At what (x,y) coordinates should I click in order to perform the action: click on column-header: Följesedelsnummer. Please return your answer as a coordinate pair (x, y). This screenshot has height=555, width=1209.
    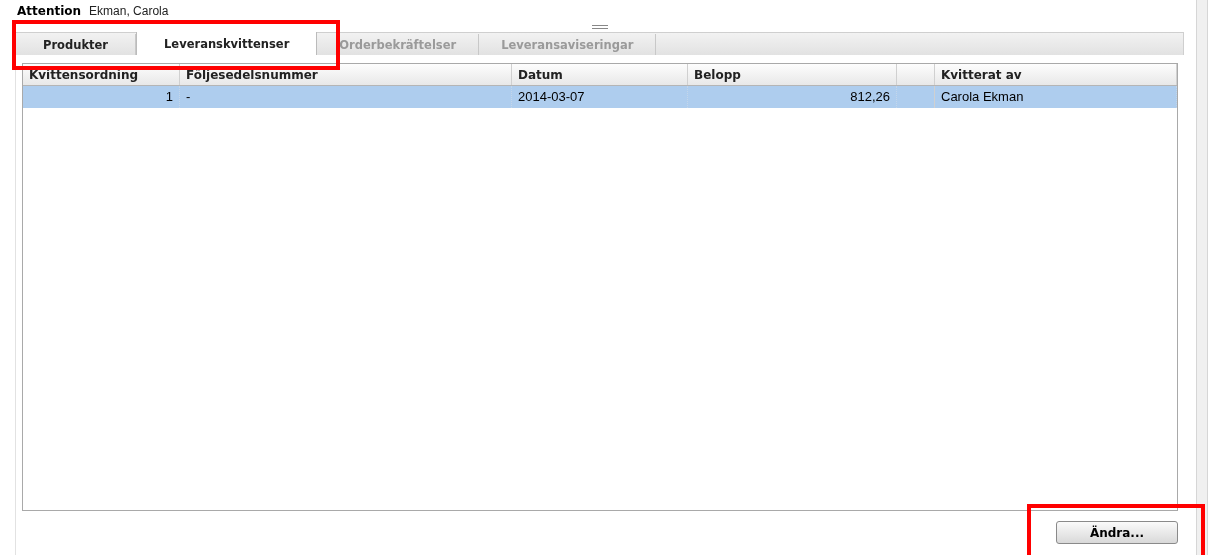
    Looking at the image, I should click on (346, 74).